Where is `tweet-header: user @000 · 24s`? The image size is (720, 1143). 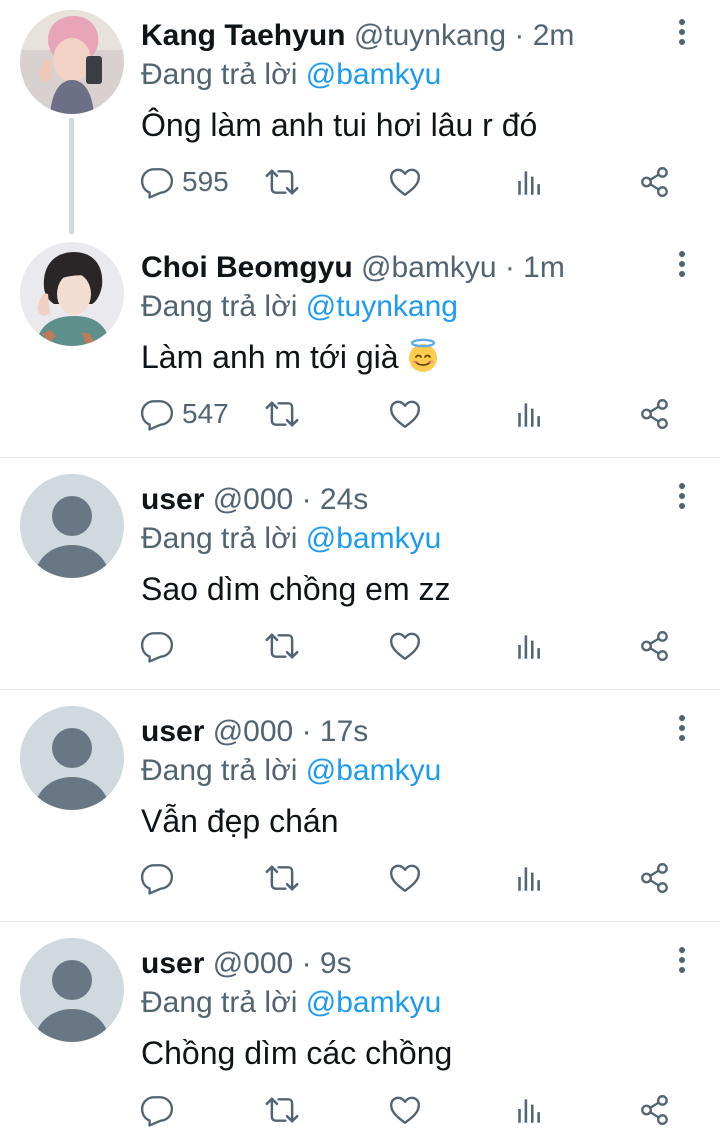
tweet-header: user @000 · 24s is located at coordinates (254, 500).